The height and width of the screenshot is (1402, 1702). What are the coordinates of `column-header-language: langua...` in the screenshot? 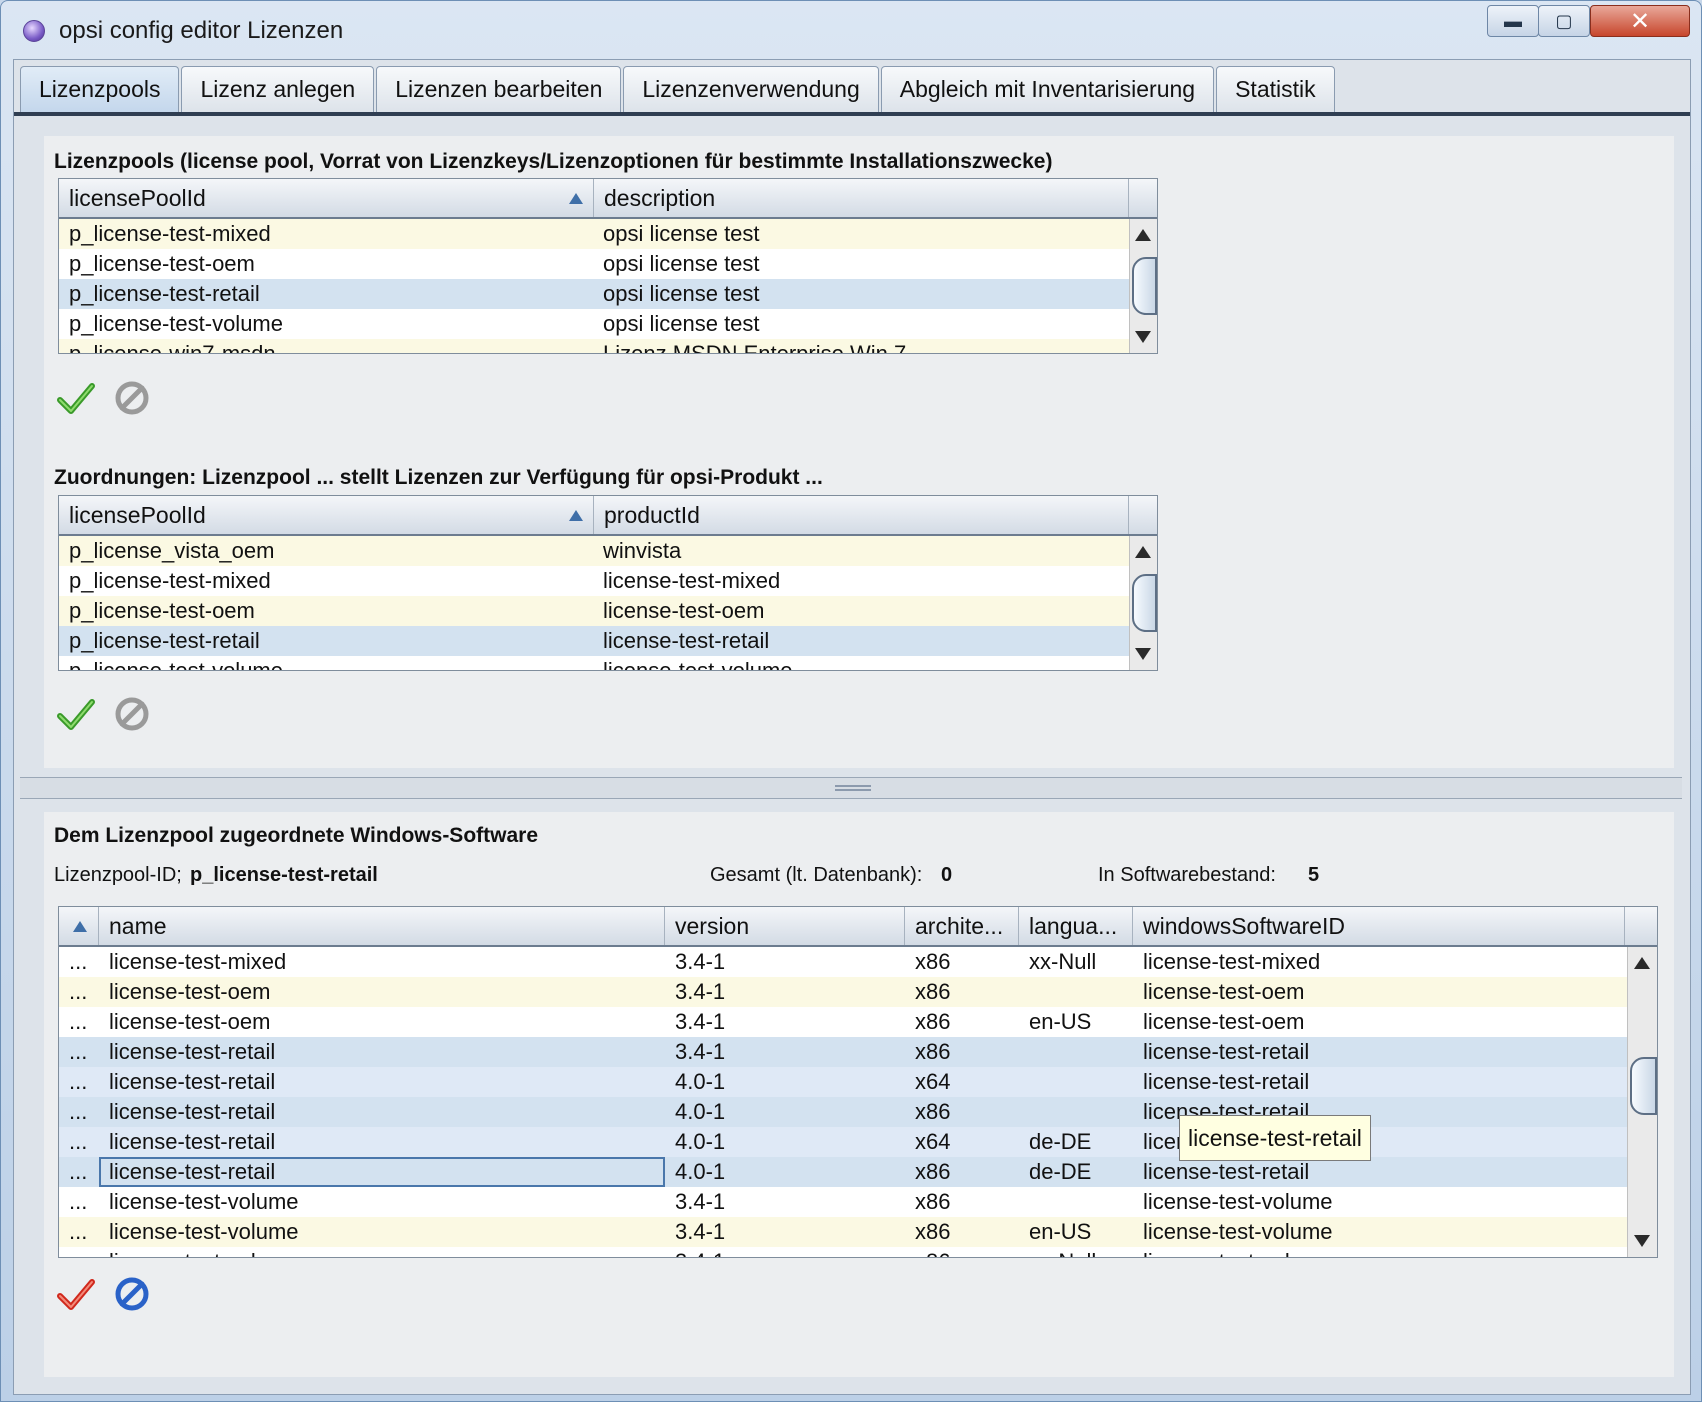 It's located at (1076, 926).